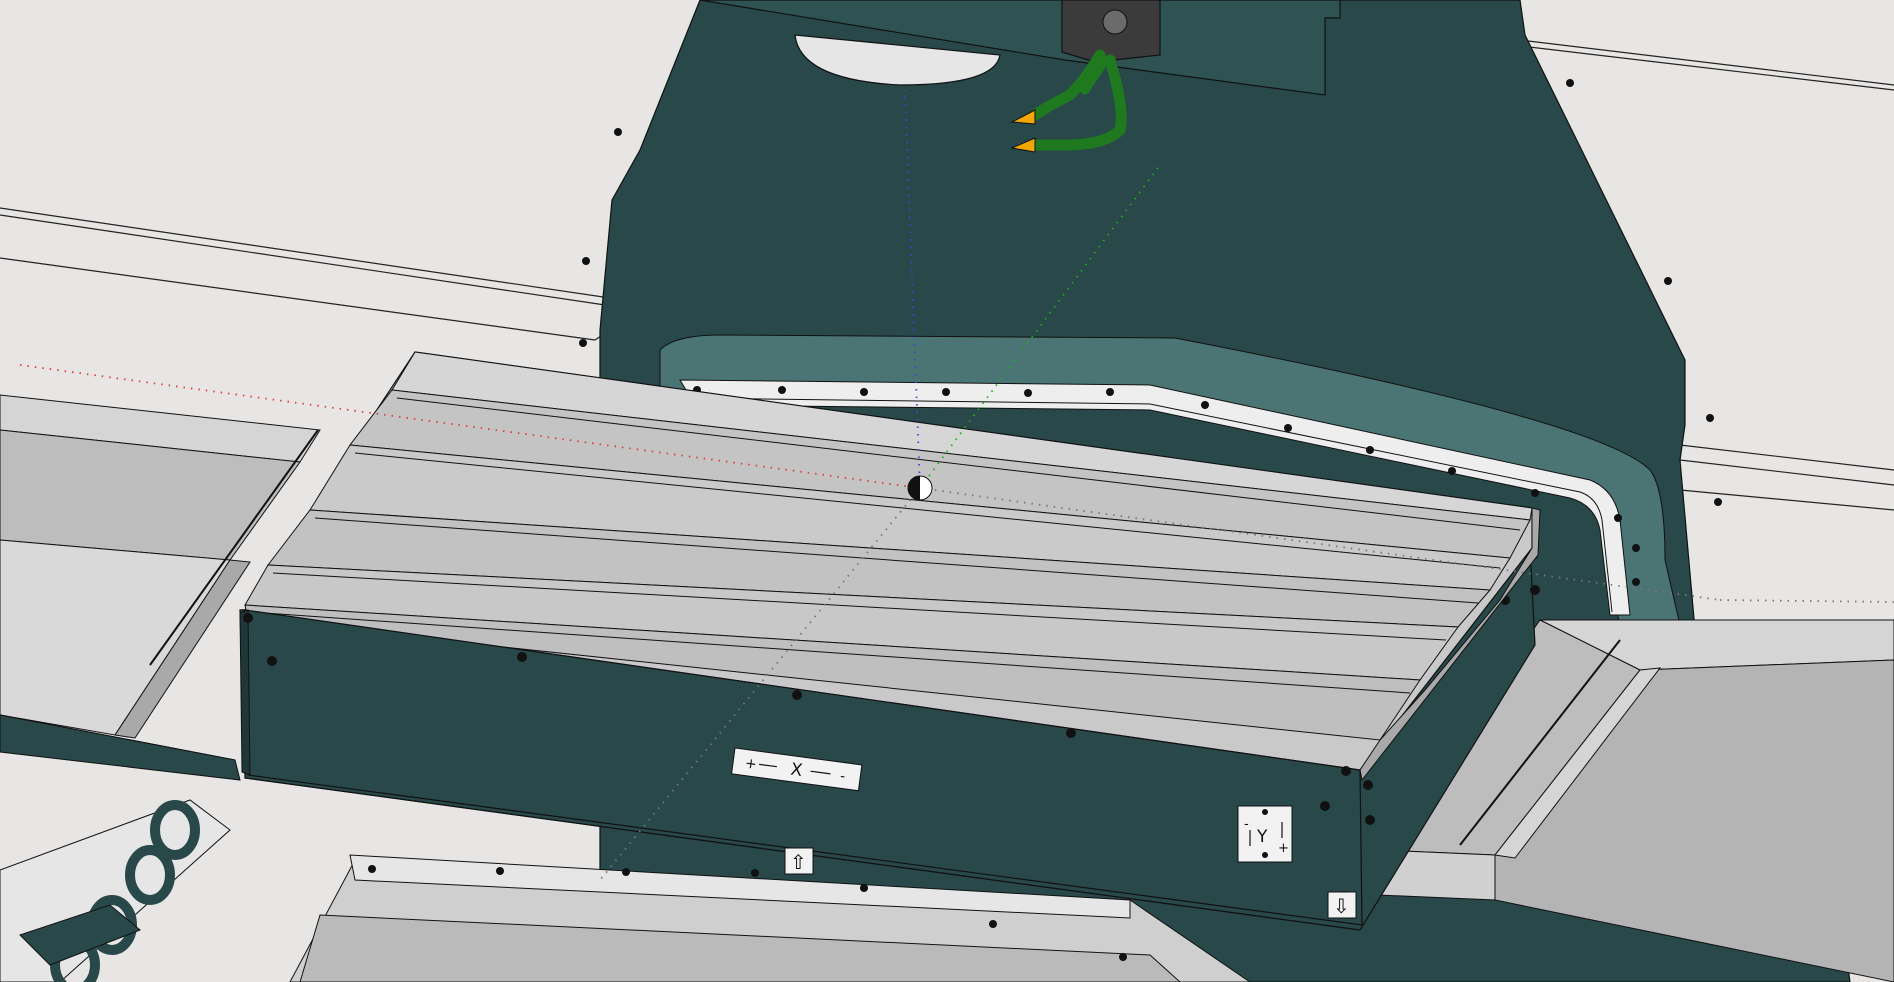 The height and width of the screenshot is (982, 1894). What do you see at coordinates (1262, 837) in the screenshot?
I see `y-plate-axis: Y` at bounding box center [1262, 837].